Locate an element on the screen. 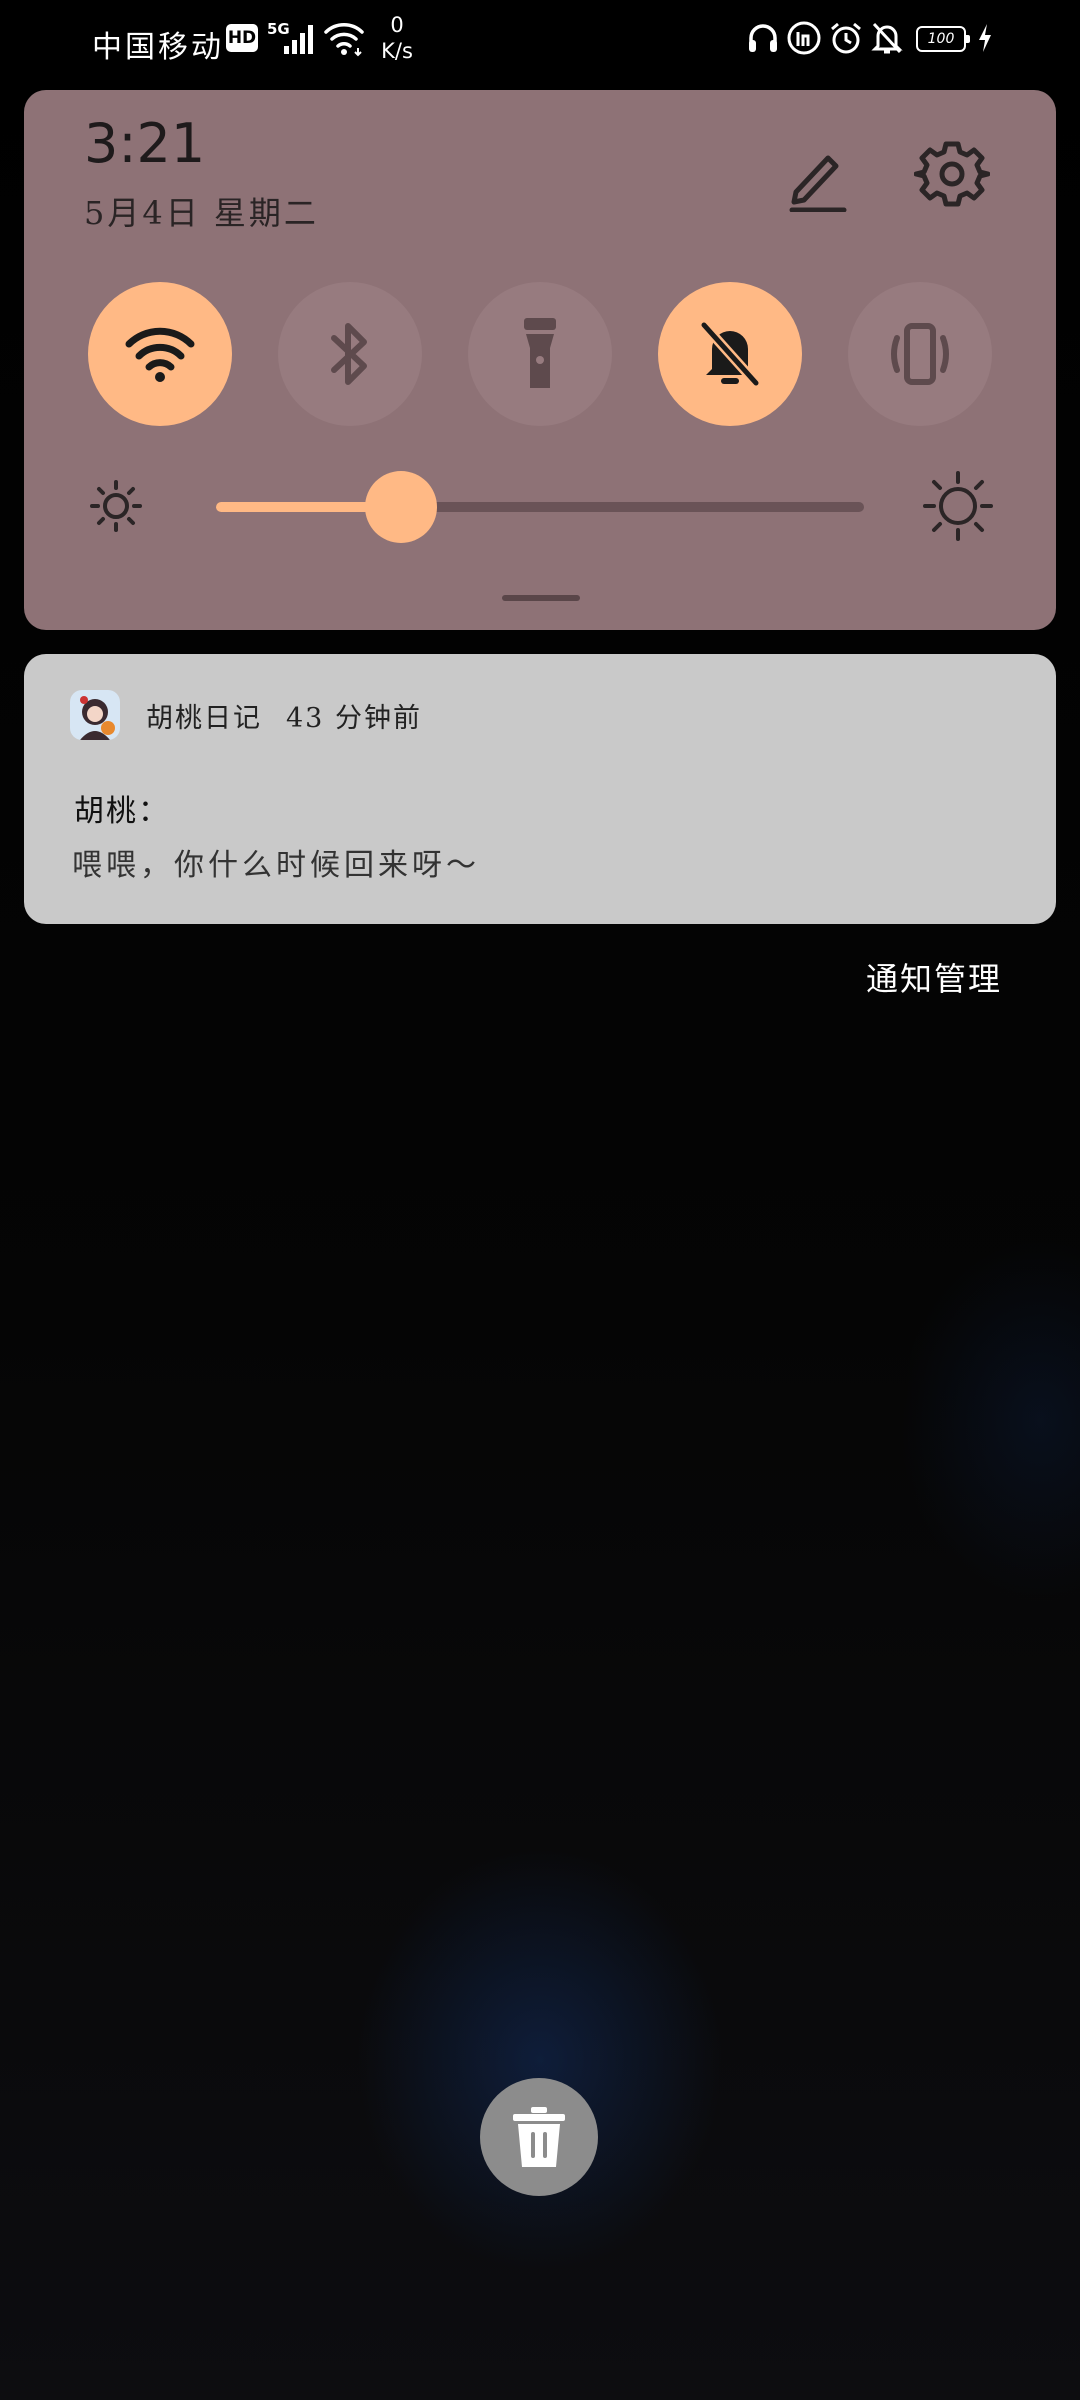 The image size is (1080, 2400). notification-time: 43 分钟前 is located at coordinates (354, 718).